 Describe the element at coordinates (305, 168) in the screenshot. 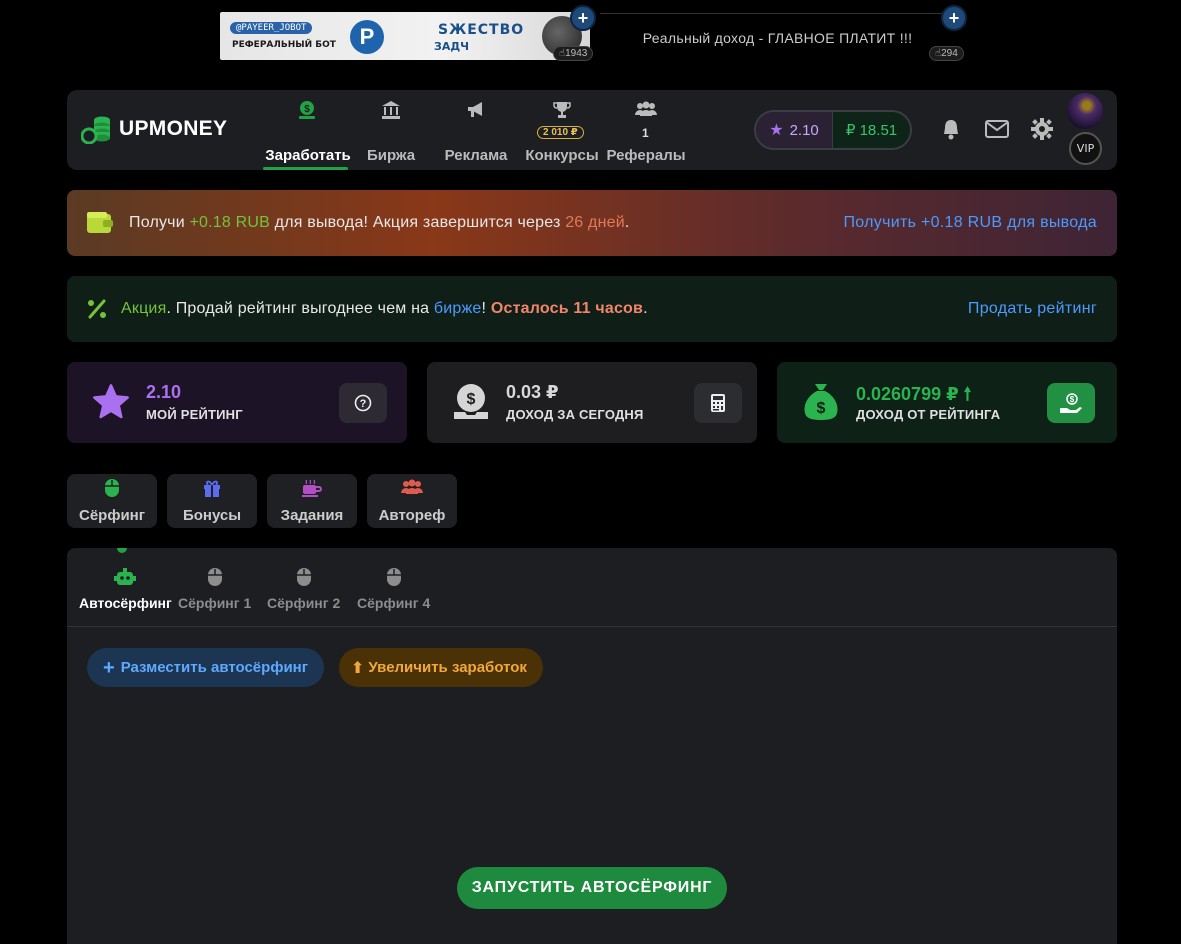

I see `nav-active-indicator` at that location.